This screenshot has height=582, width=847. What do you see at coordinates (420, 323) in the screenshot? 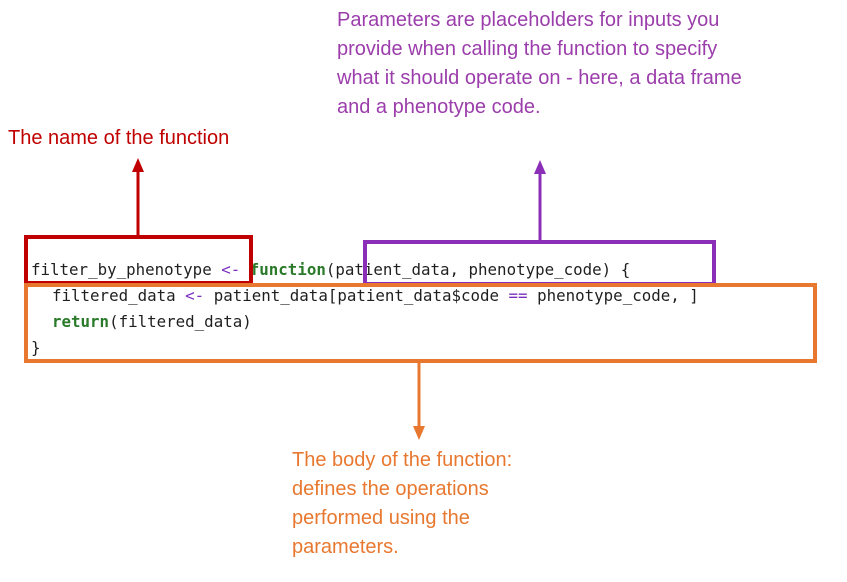
I see `function-body-highlight-box` at bounding box center [420, 323].